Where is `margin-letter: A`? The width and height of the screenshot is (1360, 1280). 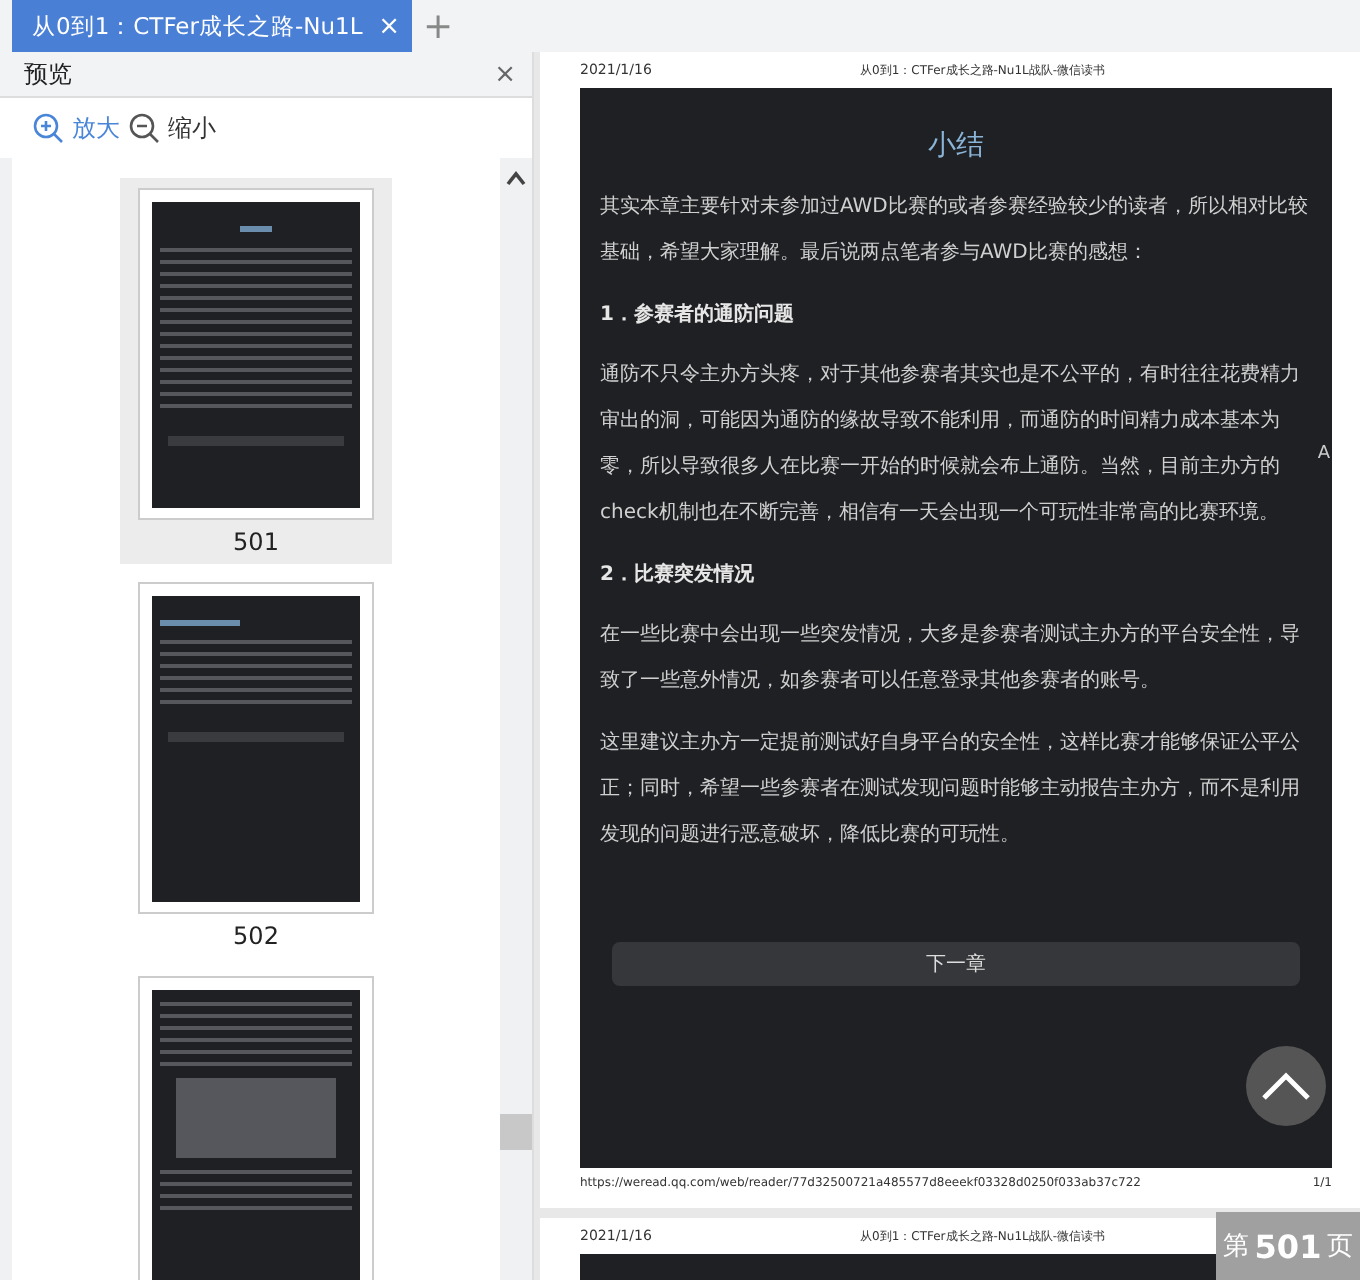 margin-letter: A is located at coordinates (1323, 454).